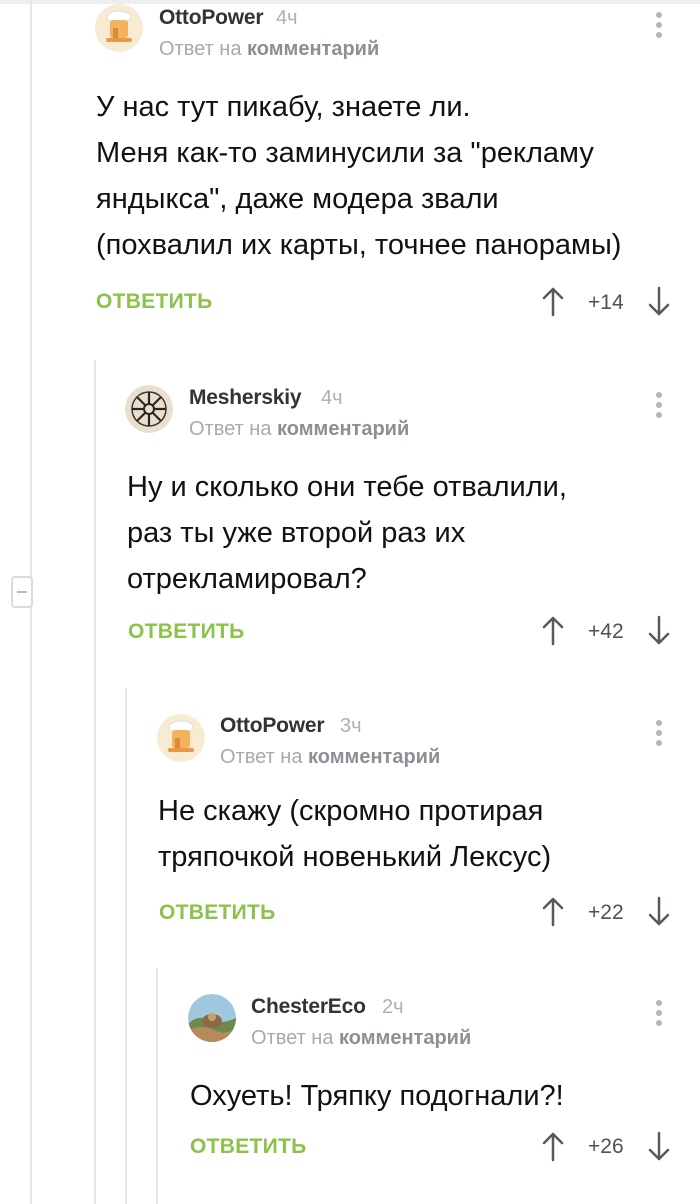 Image resolution: width=700 pixels, height=1204 pixels. Describe the element at coordinates (149, 409) in the screenshot. I see `rune-symbol-avatar-icon` at that location.